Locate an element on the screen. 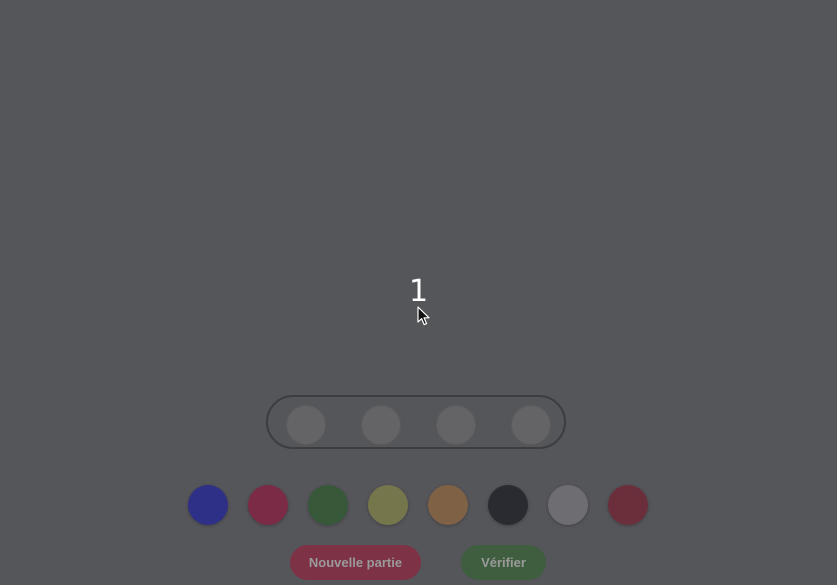  check-button: Vérifier is located at coordinates (503, 562).